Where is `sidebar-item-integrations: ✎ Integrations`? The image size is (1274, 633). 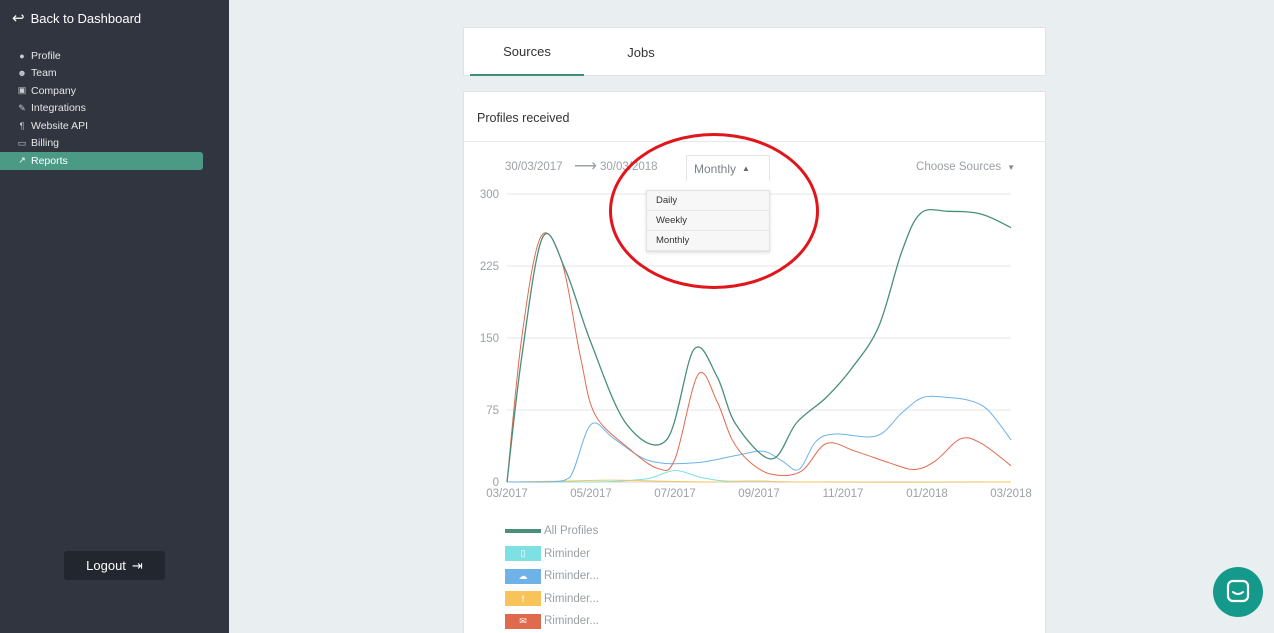 sidebar-item-integrations: ✎ Integrations is located at coordinates (101, 109).